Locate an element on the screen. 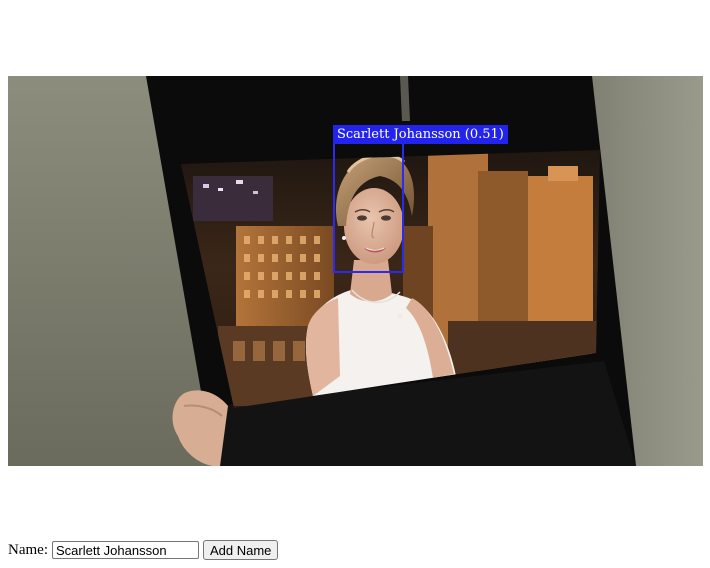 This screenshot has width=710, height=568. add-name-button: Add Name is located at coordinates (240, 550).